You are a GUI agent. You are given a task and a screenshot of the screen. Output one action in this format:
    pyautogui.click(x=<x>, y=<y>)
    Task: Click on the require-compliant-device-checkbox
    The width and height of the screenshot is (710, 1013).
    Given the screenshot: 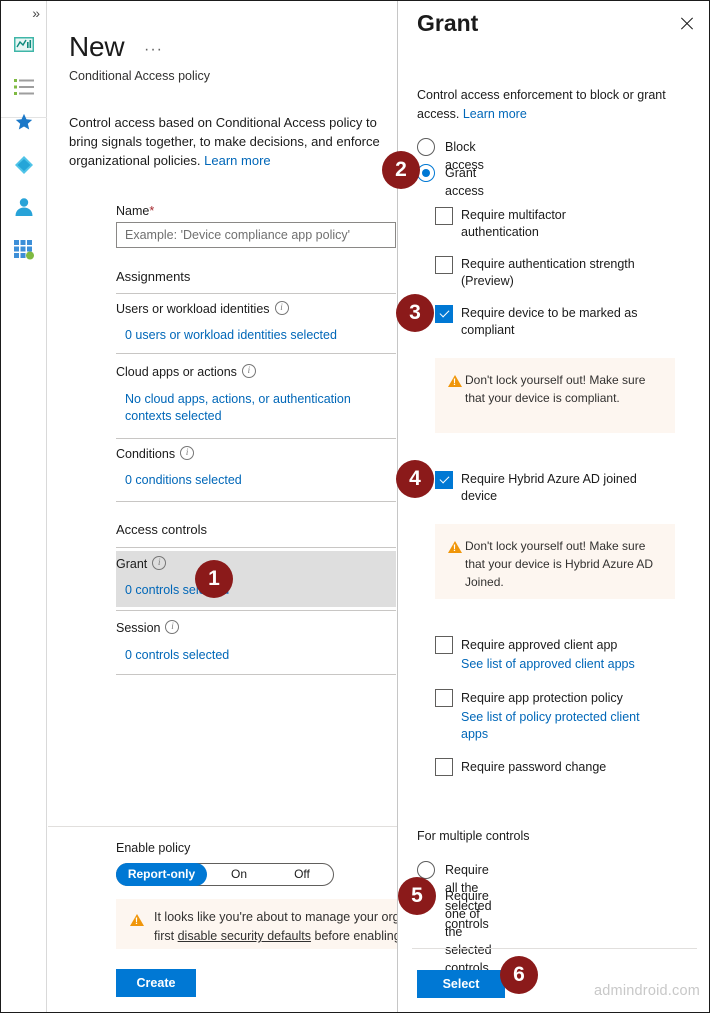 What is the action you would take?
    pyautogui.click(x=444, y=314)
    